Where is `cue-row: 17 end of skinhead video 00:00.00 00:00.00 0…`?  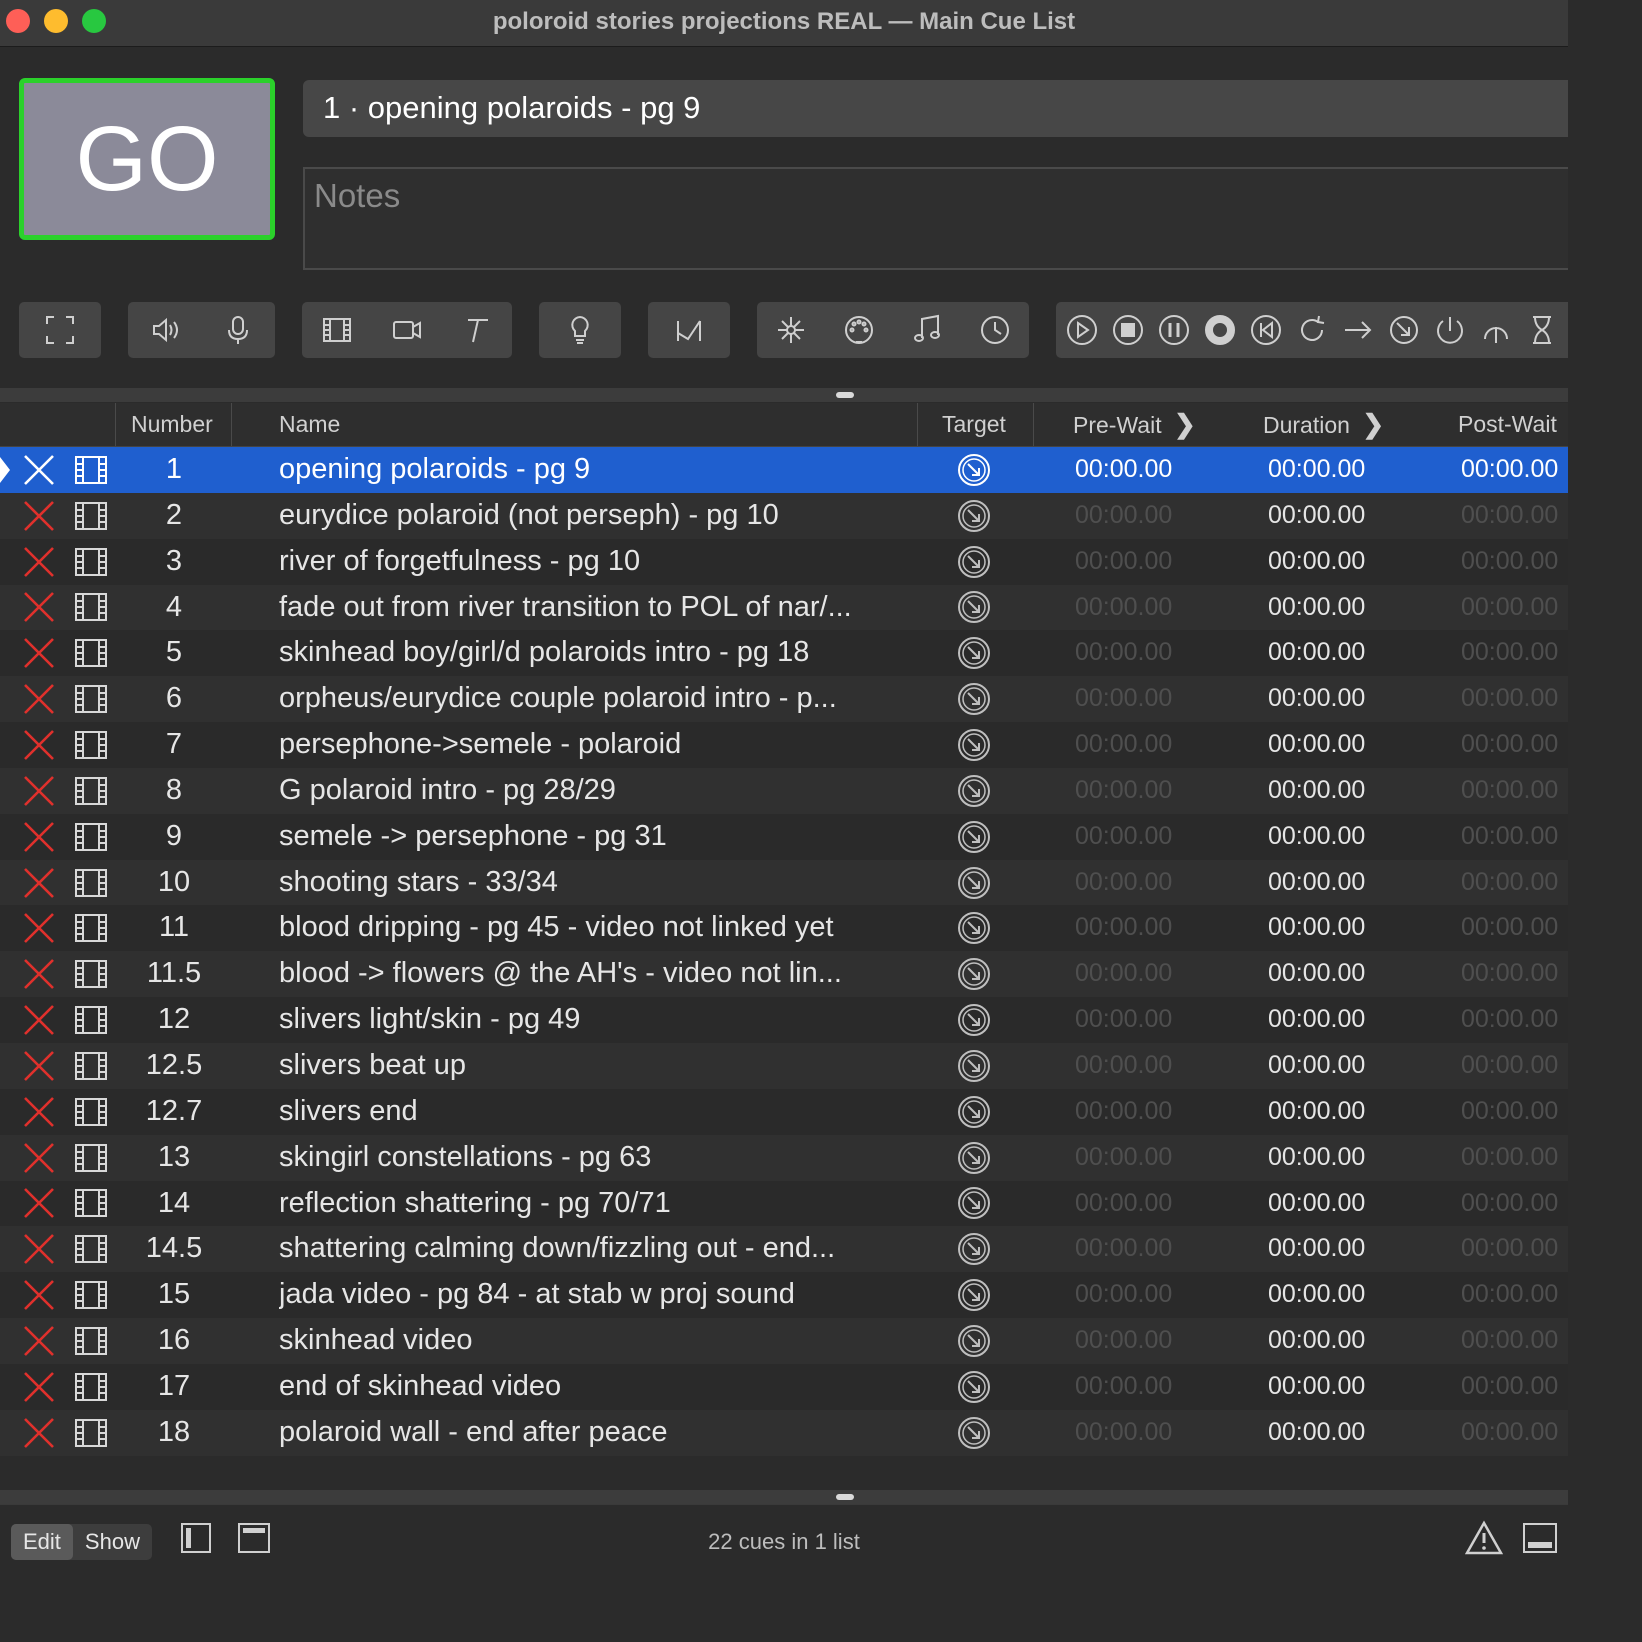
cue-row: 17 end of skinhead video 00:00.00 00:00.00 0… is located at coordinates (784, 1386).